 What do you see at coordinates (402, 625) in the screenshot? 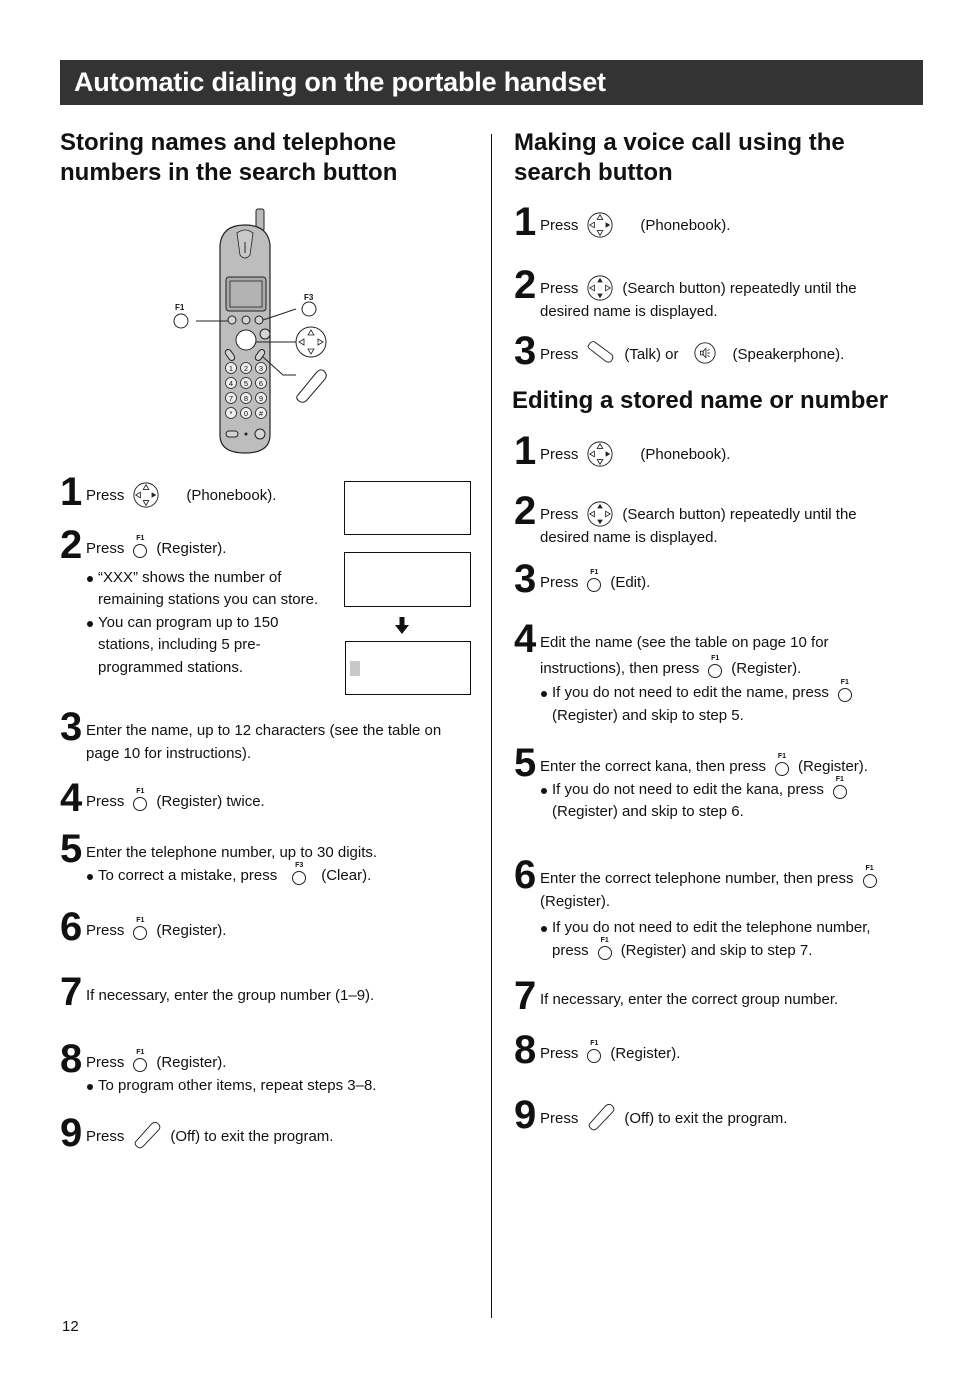
I see `down-arrow-icon` at bounding box center [402, 625].